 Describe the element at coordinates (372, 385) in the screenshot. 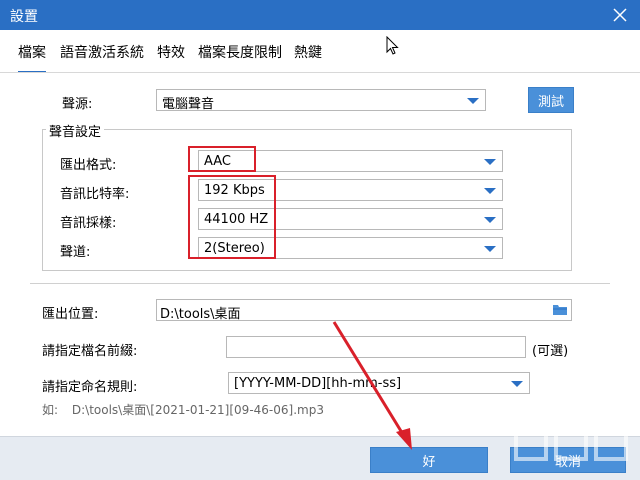

I see `annotation-arrow-icon` at that location.